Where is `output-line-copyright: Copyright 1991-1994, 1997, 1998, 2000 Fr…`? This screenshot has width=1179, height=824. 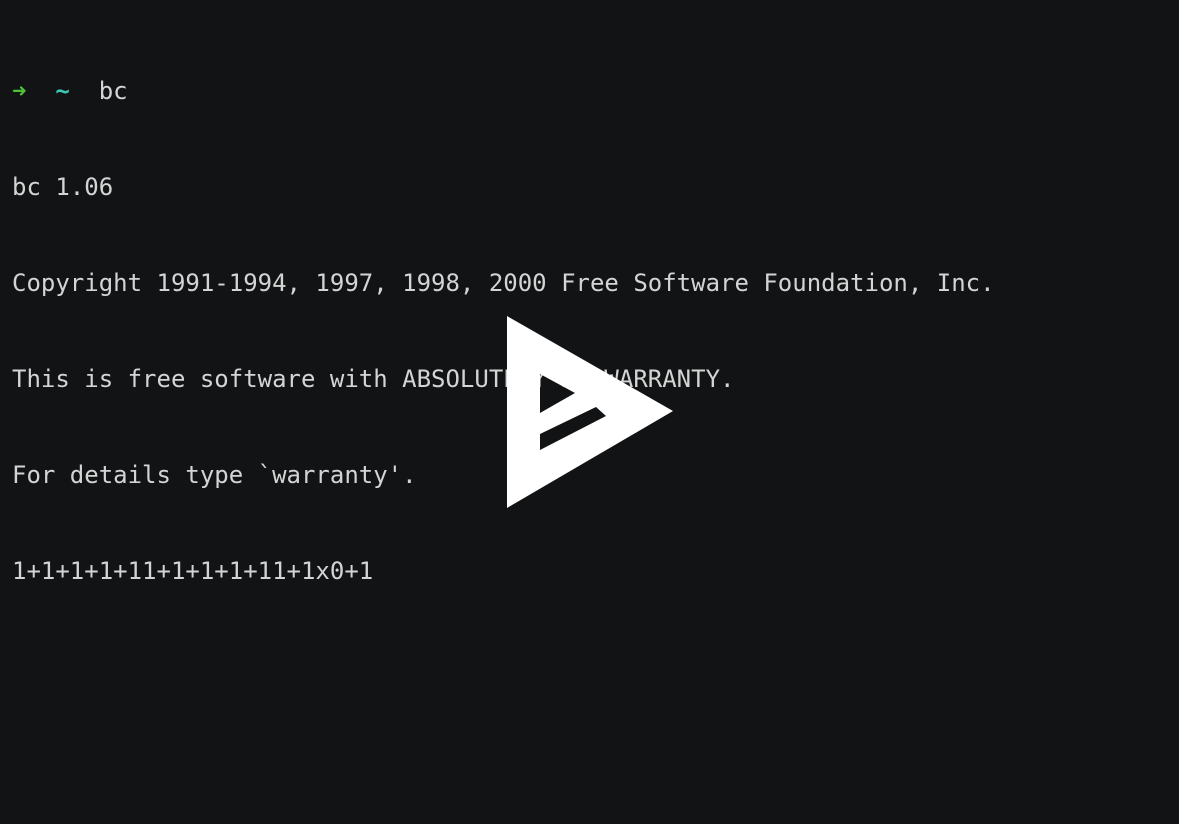
output-line-copyright: Copyright 1991-1994, 1997, 1998, 2000 Fr… is located at coordinates (503, 283).